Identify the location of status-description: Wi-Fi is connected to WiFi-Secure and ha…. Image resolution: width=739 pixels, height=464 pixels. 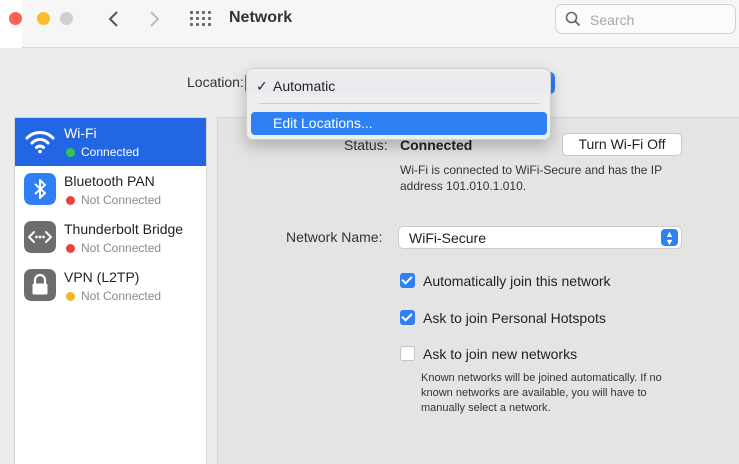
(531, 178).